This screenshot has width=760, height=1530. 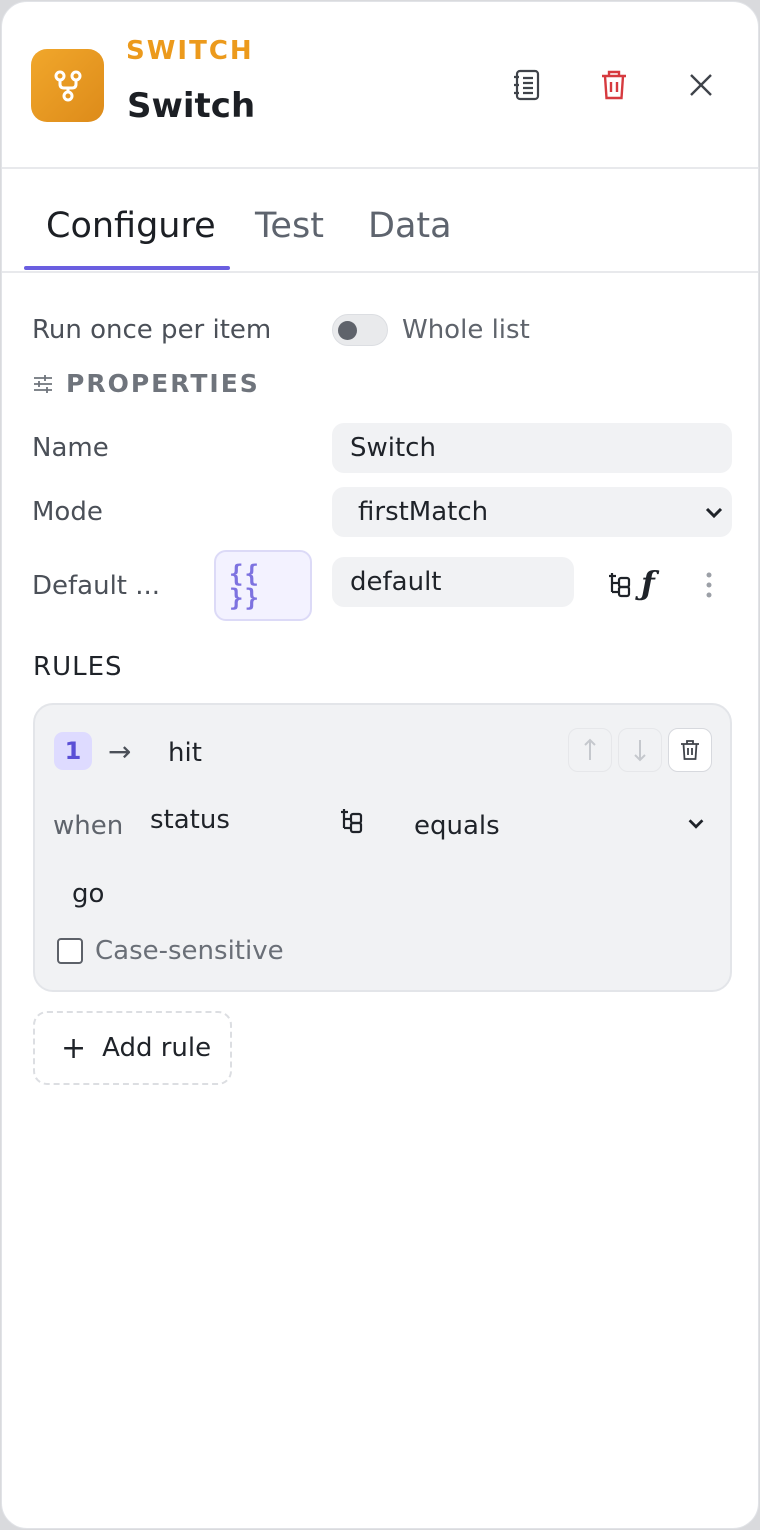 I want to click on condition-field-input: status, so click(x=190, y=820).